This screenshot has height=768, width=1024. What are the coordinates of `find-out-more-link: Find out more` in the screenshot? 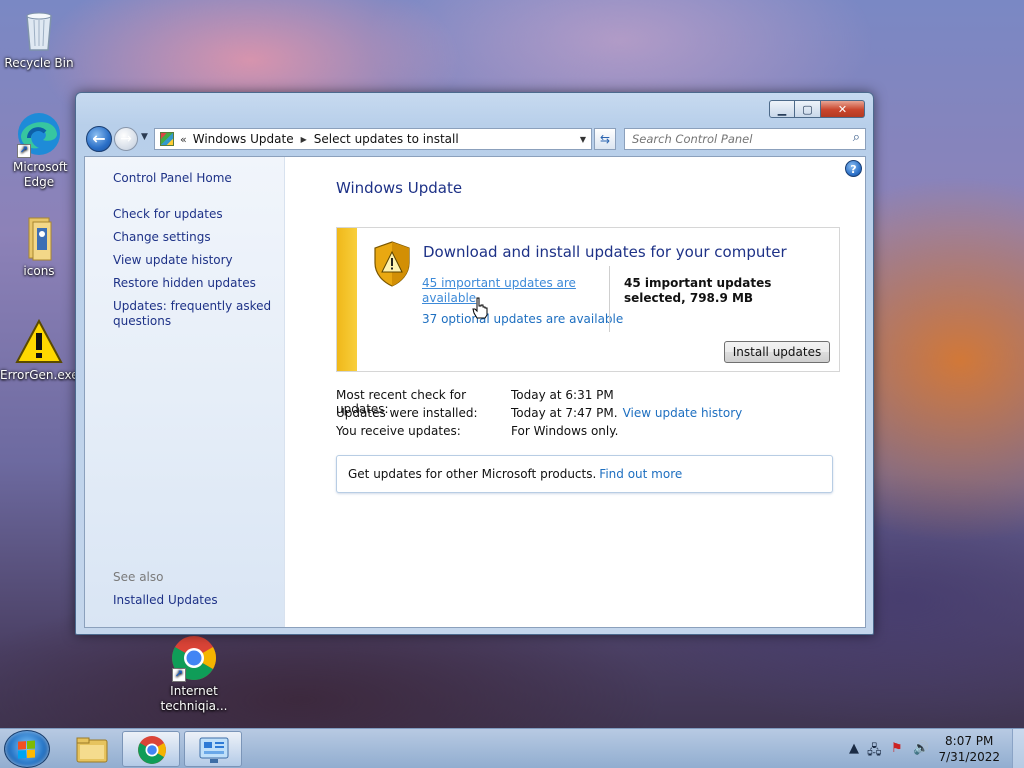 It's located at (640, 474).